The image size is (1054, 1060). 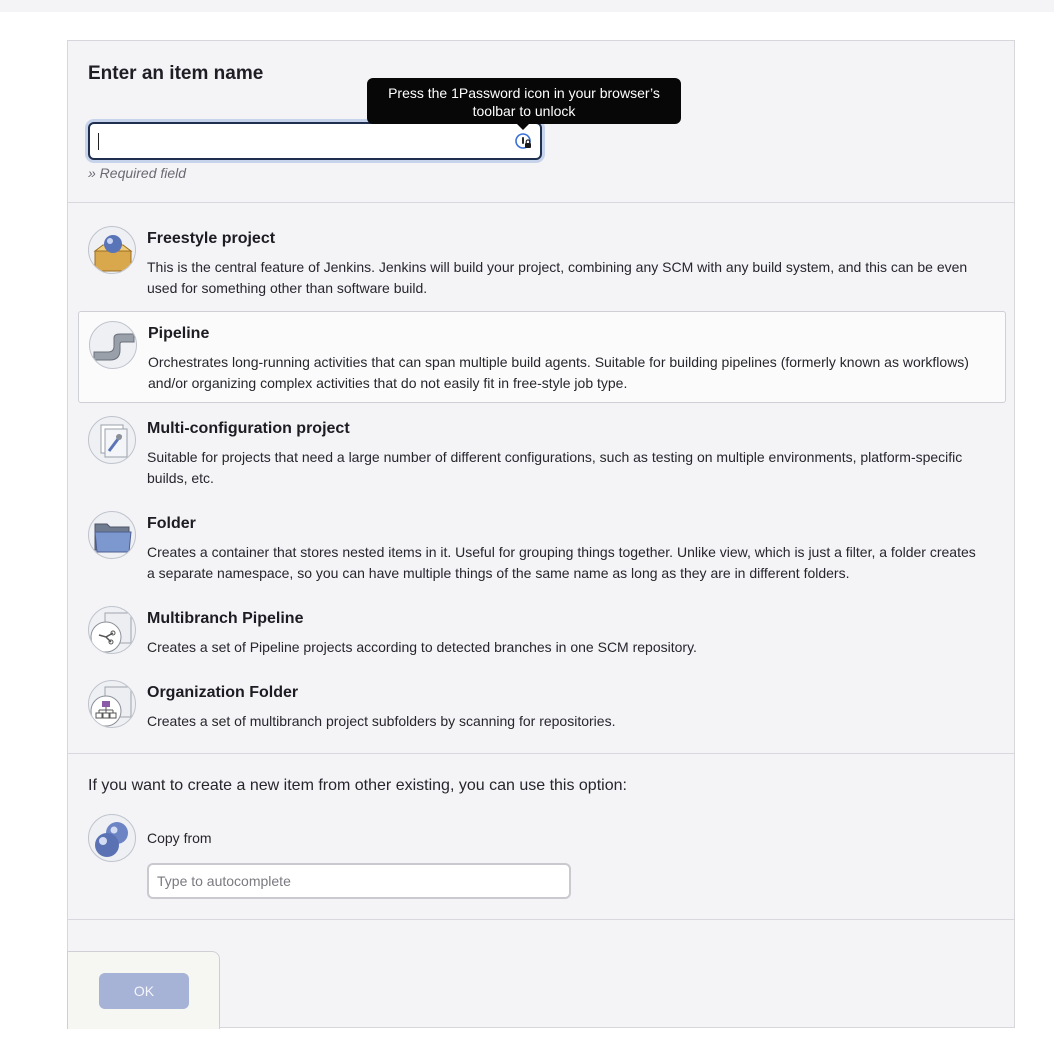 What do you see at coordinates (98, 141) in the screenshot?
I see `text-caret` at bounding box center [98, 141].